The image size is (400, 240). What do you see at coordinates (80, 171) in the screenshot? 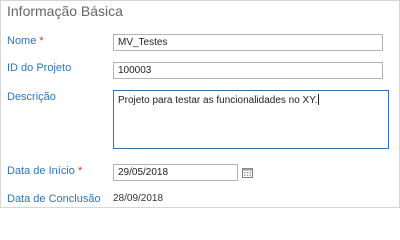
I see `data-inicio-required-marker: *` at bounding box center [80, 171].